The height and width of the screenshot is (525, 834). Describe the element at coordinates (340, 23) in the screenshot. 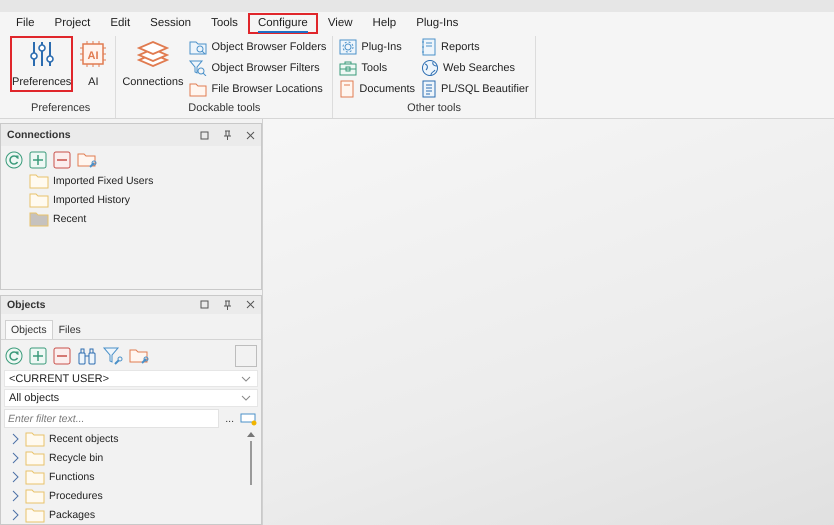

I see `menu-tab: View` at that location.